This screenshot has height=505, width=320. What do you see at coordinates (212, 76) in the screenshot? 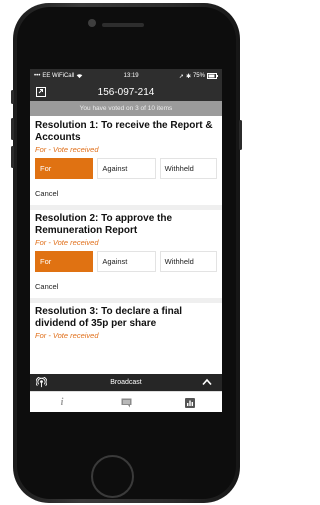
I see `battery-icon` at bounding box center [212, 76].